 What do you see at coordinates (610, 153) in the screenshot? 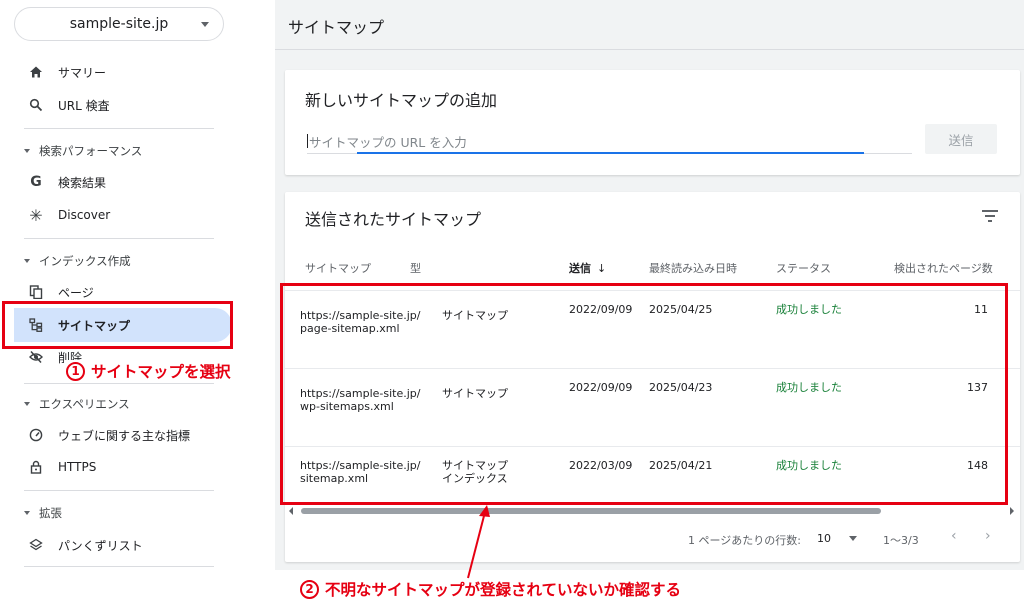
I see `input-focus-underline` at bounding box center [610, 153].